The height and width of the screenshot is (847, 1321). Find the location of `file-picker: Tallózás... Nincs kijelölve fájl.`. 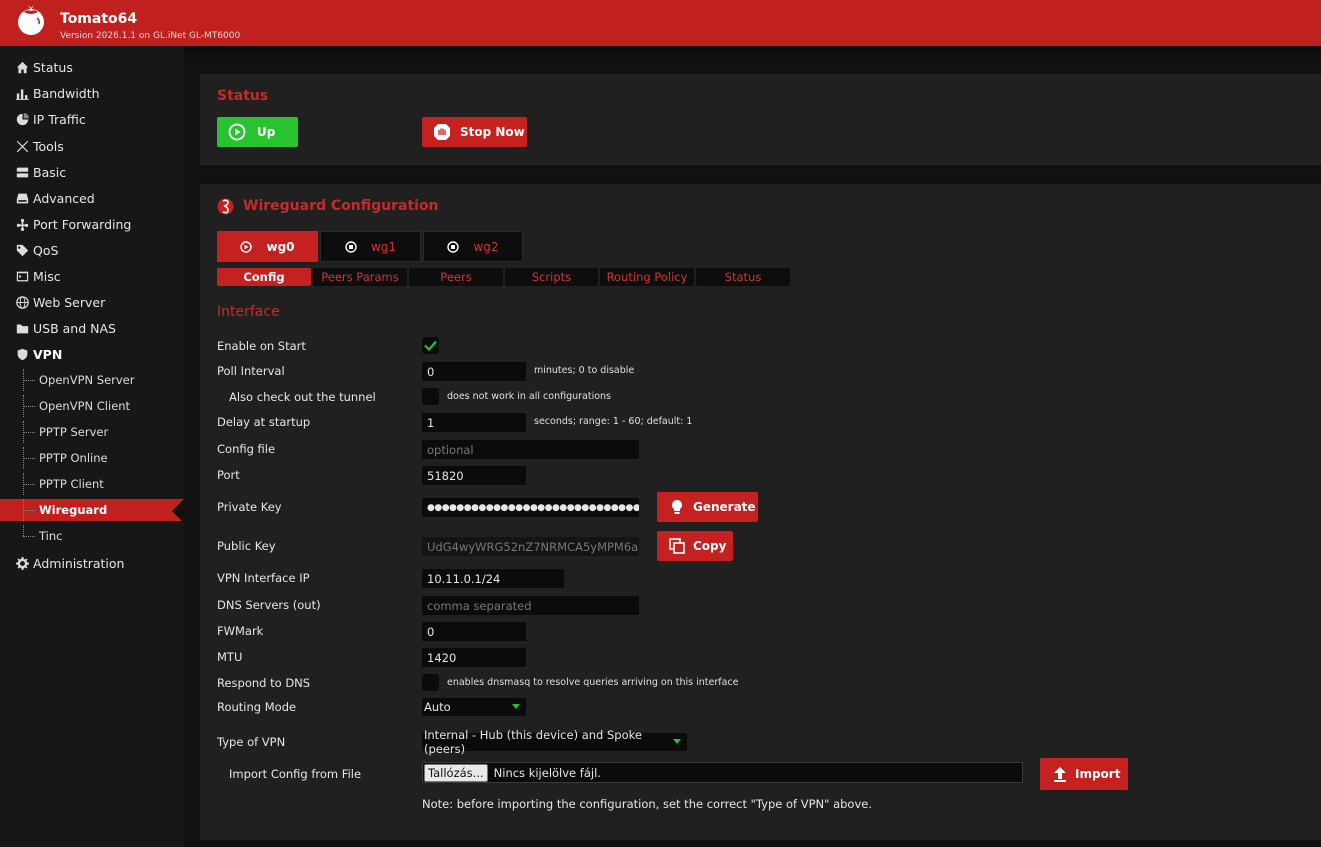

file-picker: Tallózás... Nincs kijelölve fájl. is located at coordinates (722, 772).